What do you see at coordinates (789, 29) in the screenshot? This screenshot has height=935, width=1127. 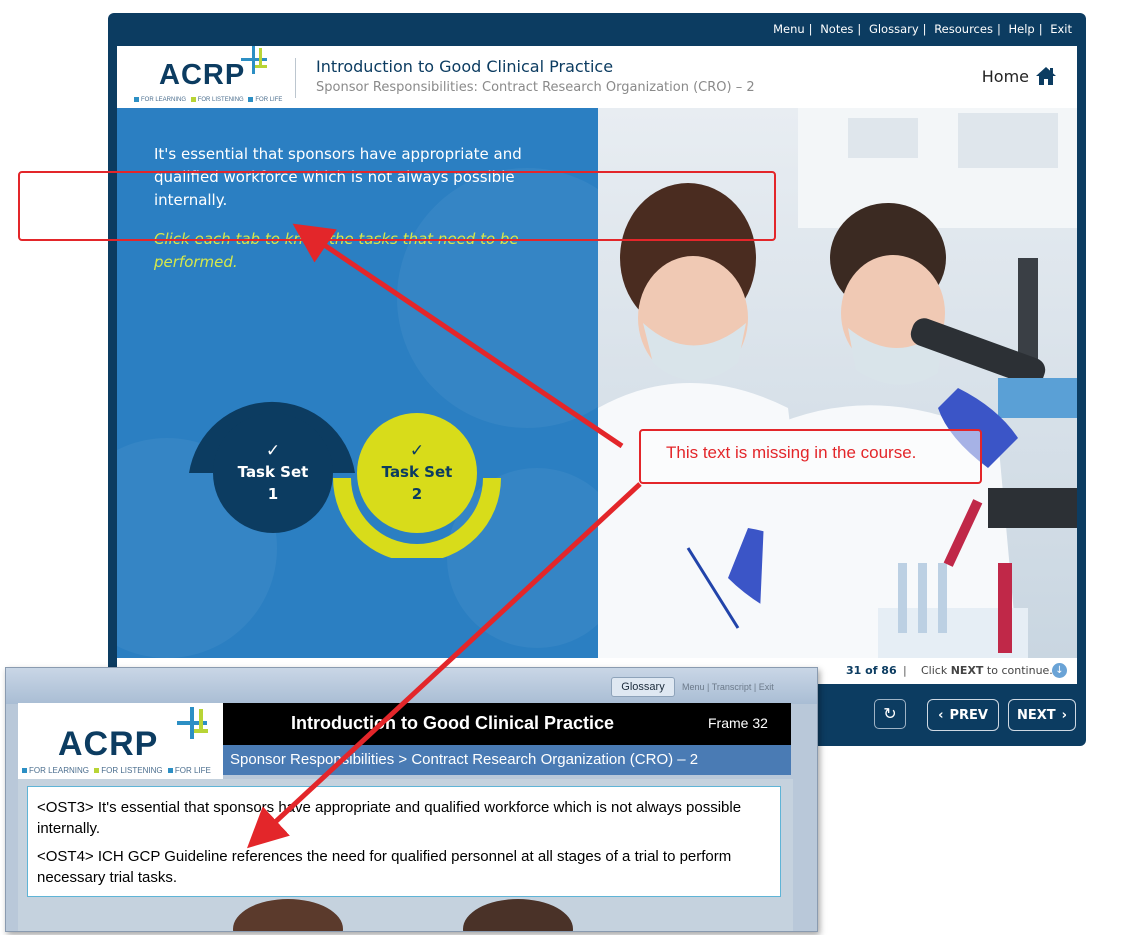 I see `top-nav-menu: Menu` at bounding box center [789, 29].